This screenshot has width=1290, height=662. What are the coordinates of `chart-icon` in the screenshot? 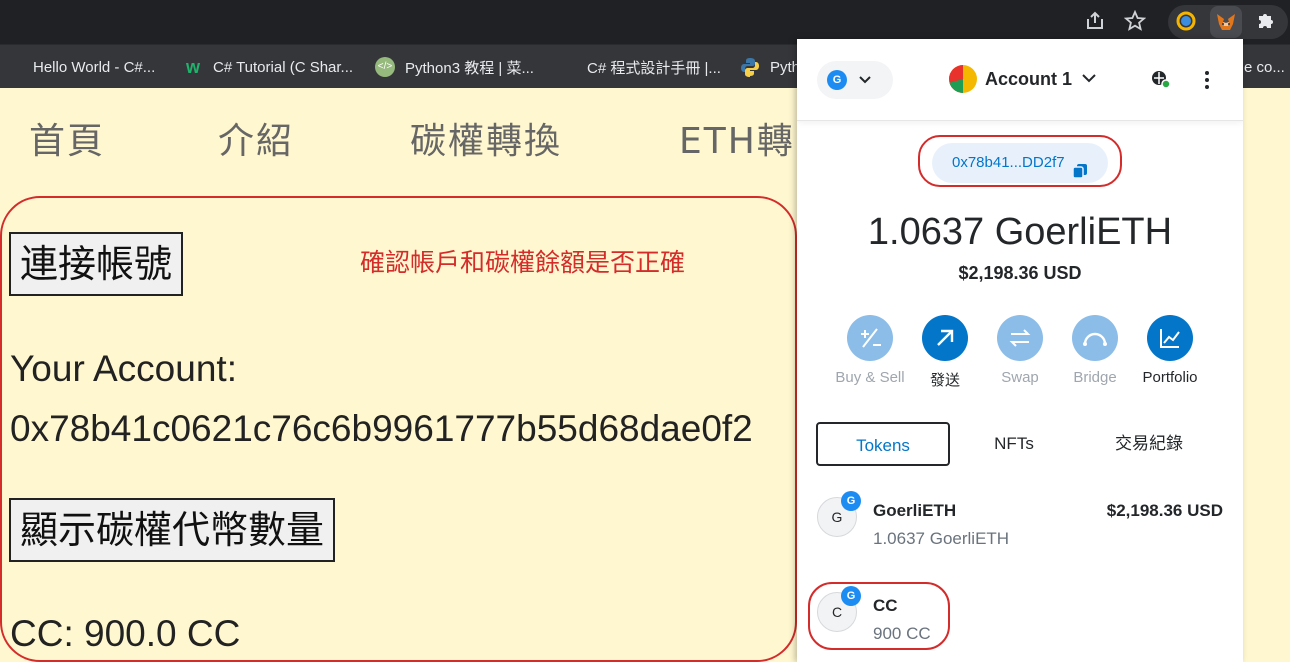 It's located at (1170, 338).